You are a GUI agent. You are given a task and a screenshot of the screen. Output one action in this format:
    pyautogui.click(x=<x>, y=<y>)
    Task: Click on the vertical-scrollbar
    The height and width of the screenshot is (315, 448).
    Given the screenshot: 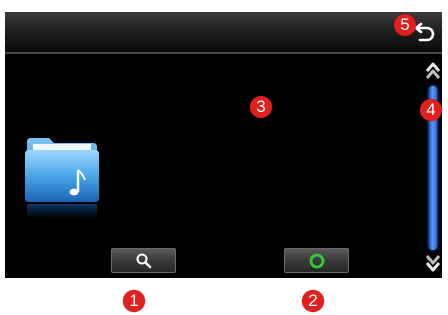 What is the action you would take?
    pyautogui.click(x=433, y=166)
    